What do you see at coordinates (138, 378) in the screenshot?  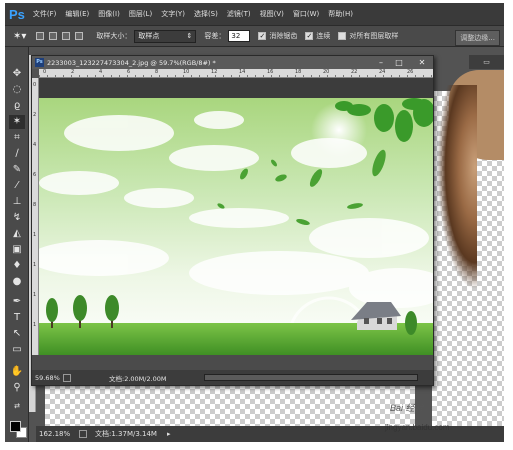 I see `doc-info: 文档:2.00M/2.00M` at bounding box center [138, 378].